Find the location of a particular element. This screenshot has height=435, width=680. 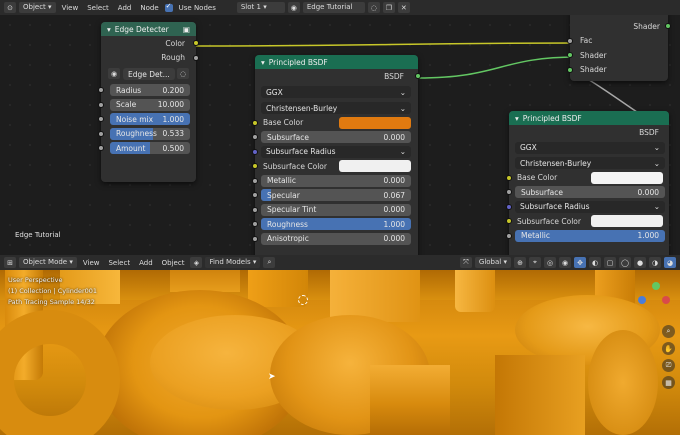

bsdf2-header: ▾ Principled BSDF is located at coordinates (589, 118).